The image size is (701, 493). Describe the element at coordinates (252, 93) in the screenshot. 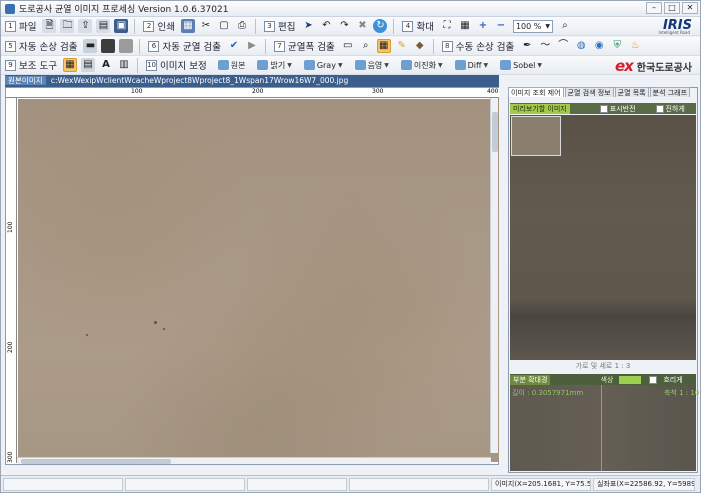

I see `ruler-top: 100 200 300 400` at that location.